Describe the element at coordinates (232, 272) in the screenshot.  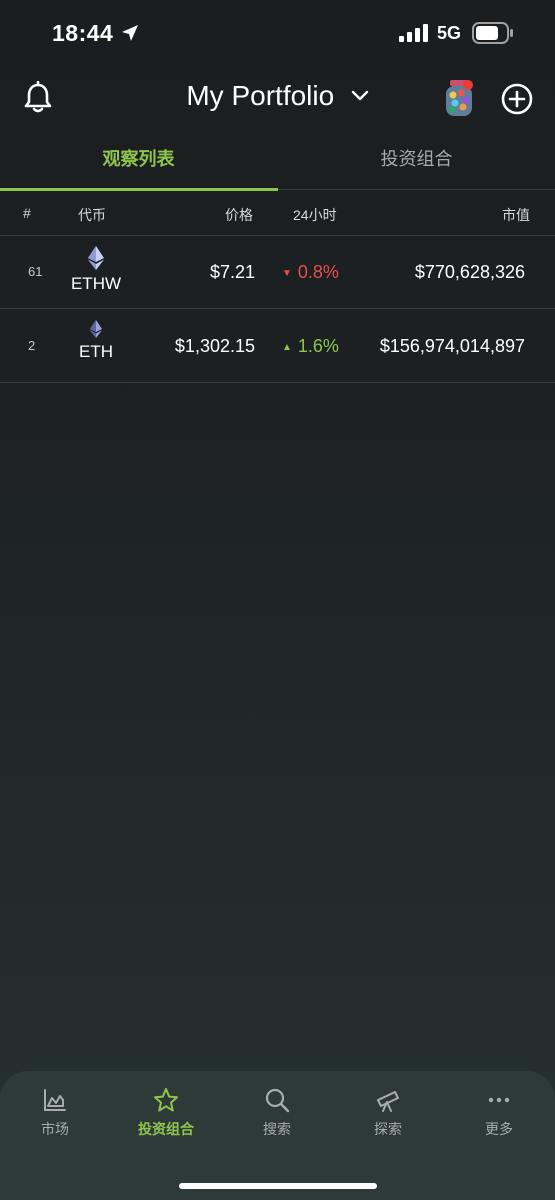
I see `row-price: $7.21` at that location.